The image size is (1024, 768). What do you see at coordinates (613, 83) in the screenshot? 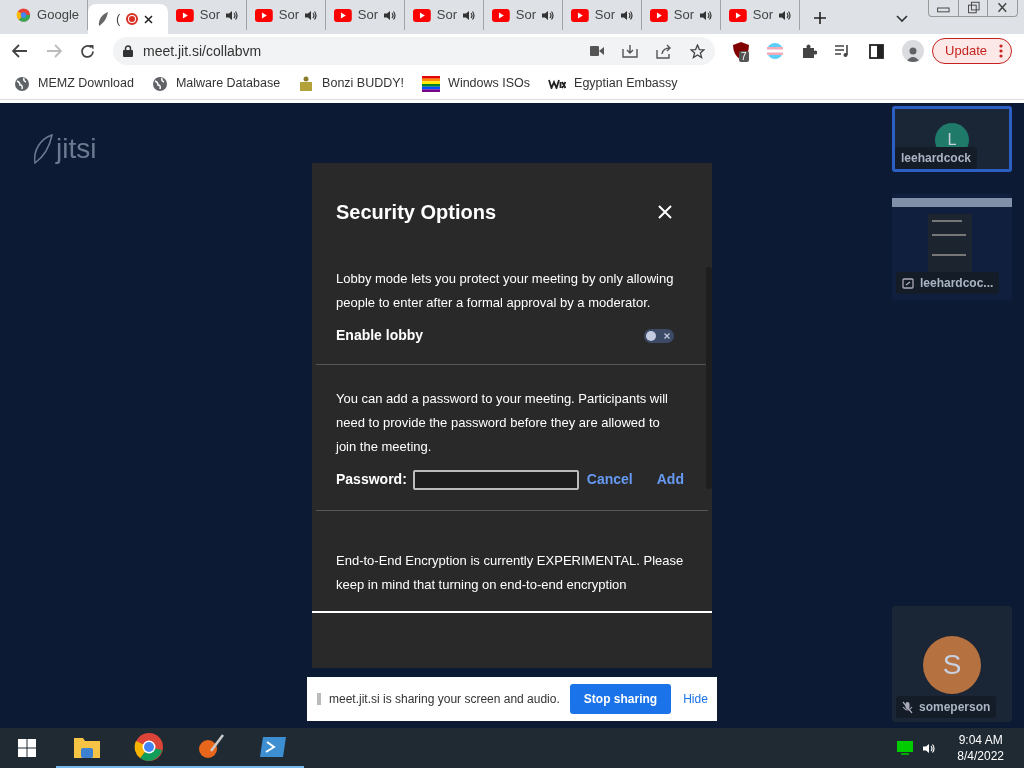
I see `bookmark: Egyptian Embassy` at bounding box center [613, 83].